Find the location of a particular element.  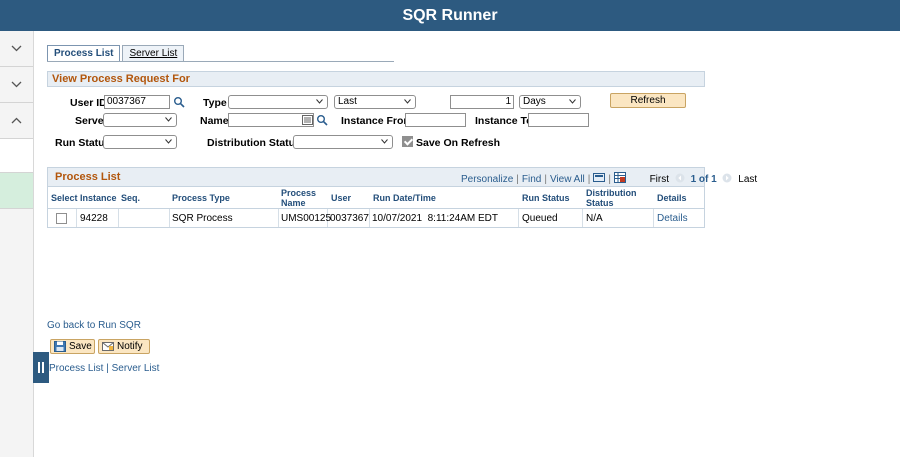

app-title-bar: SQR Runner is located at coordinates (450, 15).